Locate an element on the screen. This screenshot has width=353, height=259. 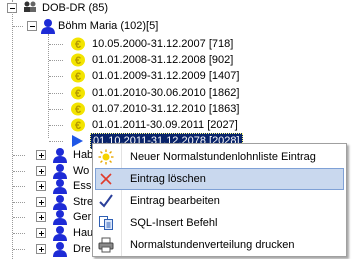
entry-label: 01.01.2008-31.12.2008 [902] is located at coordinates (162, 60).